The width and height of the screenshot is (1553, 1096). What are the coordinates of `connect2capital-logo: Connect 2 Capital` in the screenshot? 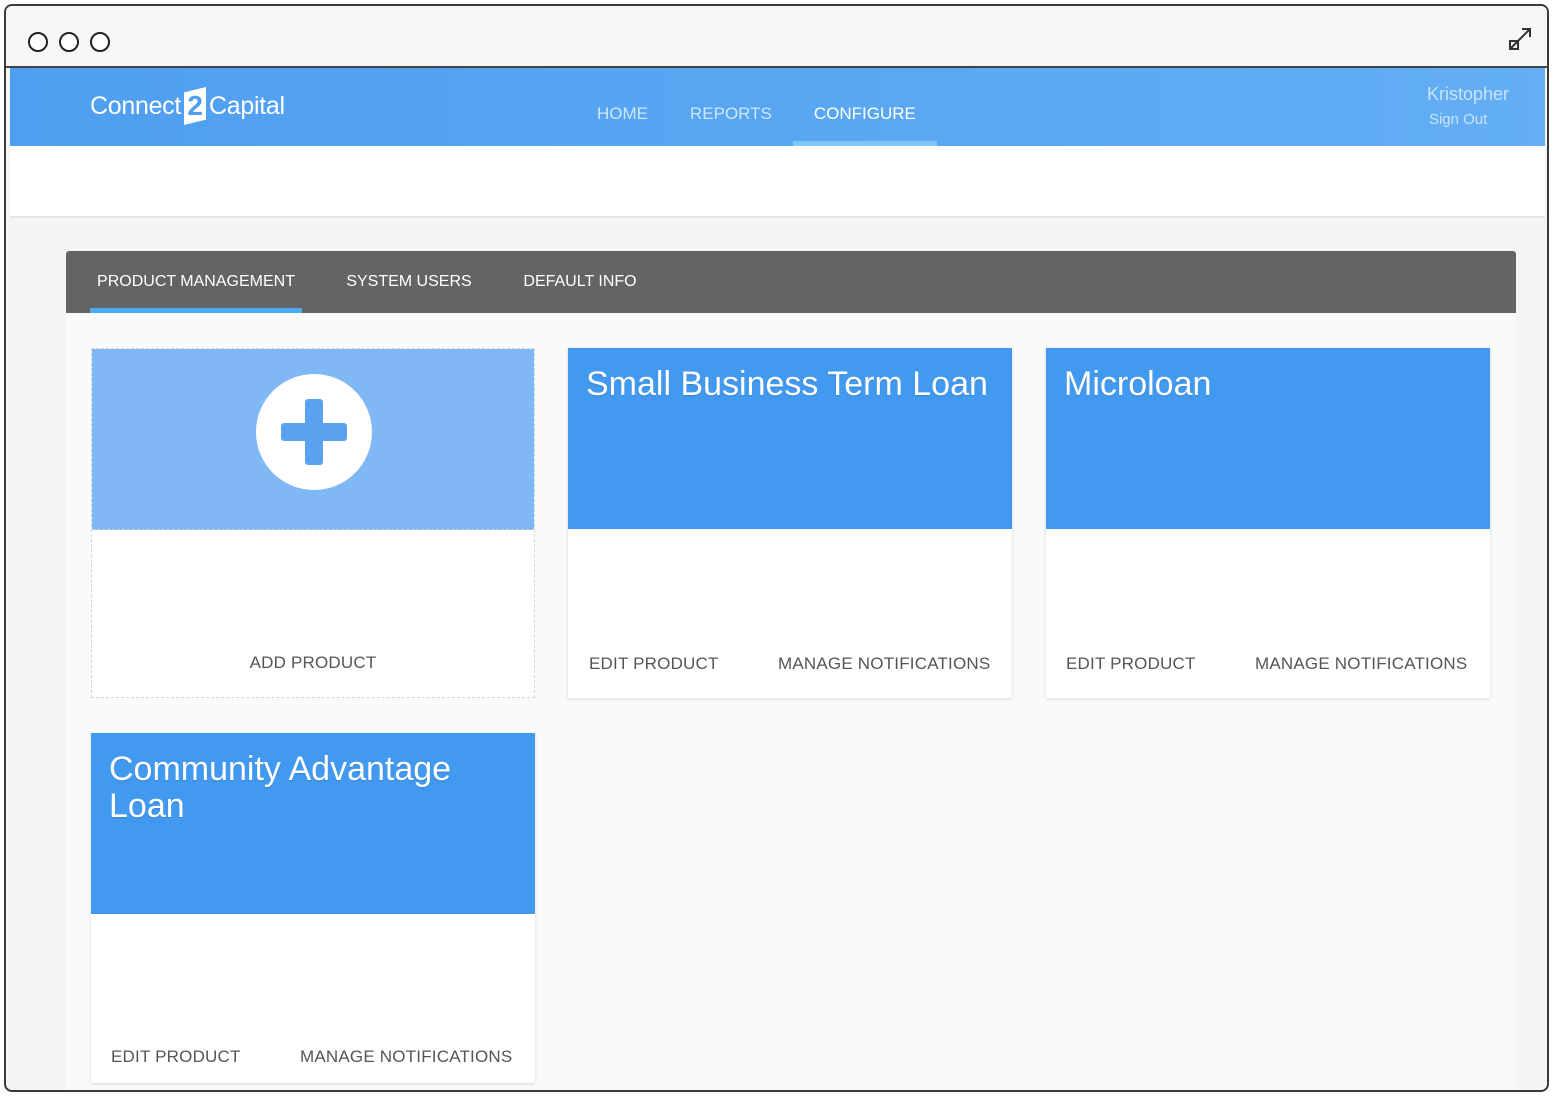 It's located at (187, 106).